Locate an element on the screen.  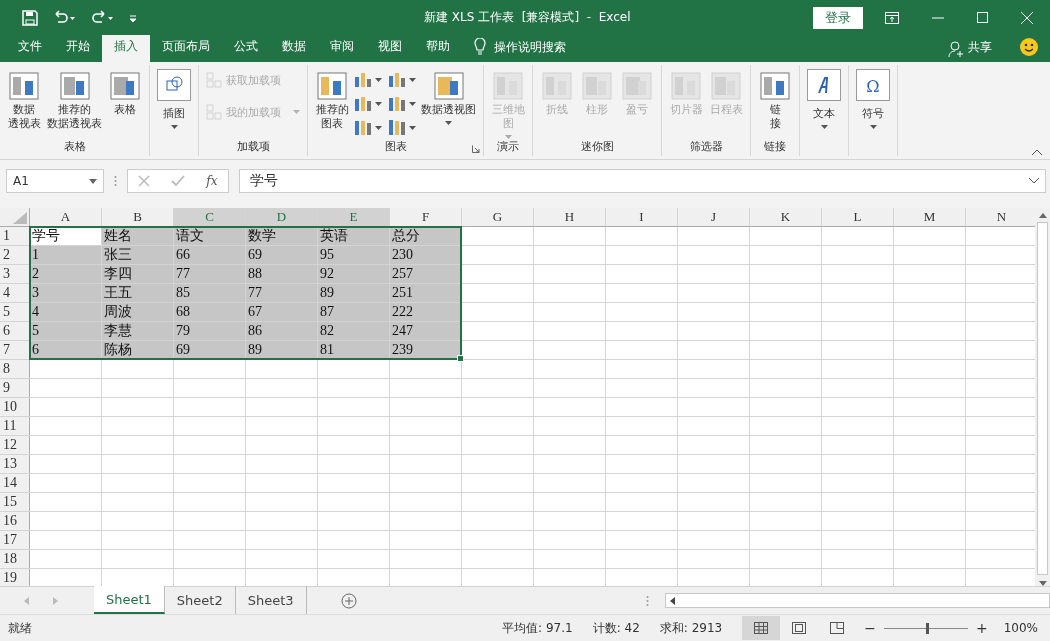
normal-view-button is located at coordinates (761, 628).